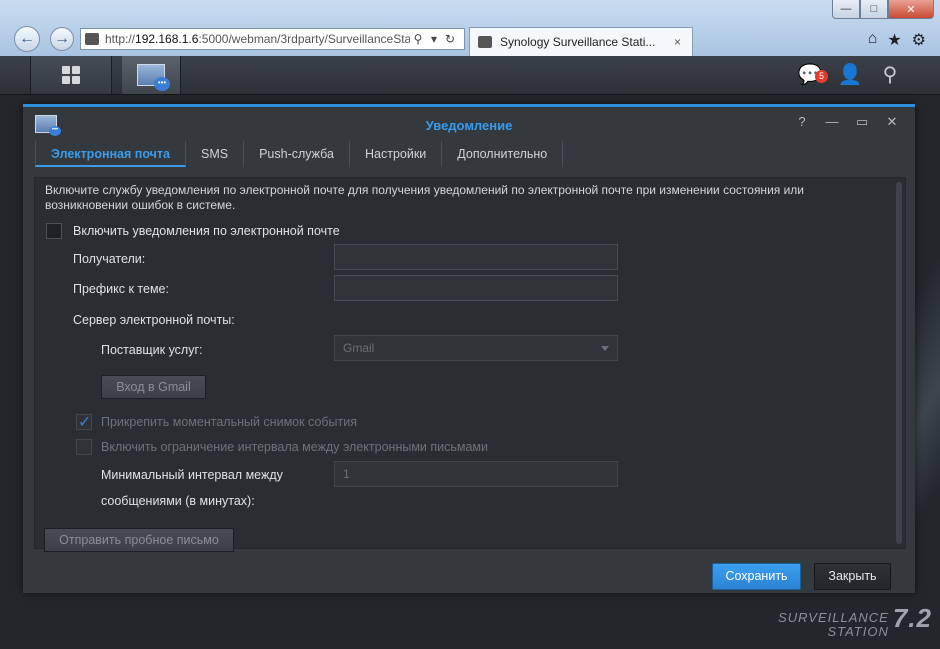 Image resolution: width=940 pixels, height=649 pixels. Describe the element at coordinates (153, 77) in the screenshot. I see `notification-app-icon` at that location.